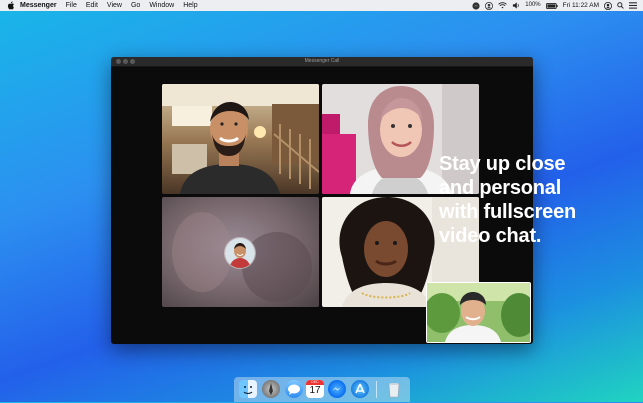 The width and height of the screenshot is (643, 403). What do you see at coordinates (489, 5) in the screenshot?
I see `contacts-icon` at bounding box center [489, 5].